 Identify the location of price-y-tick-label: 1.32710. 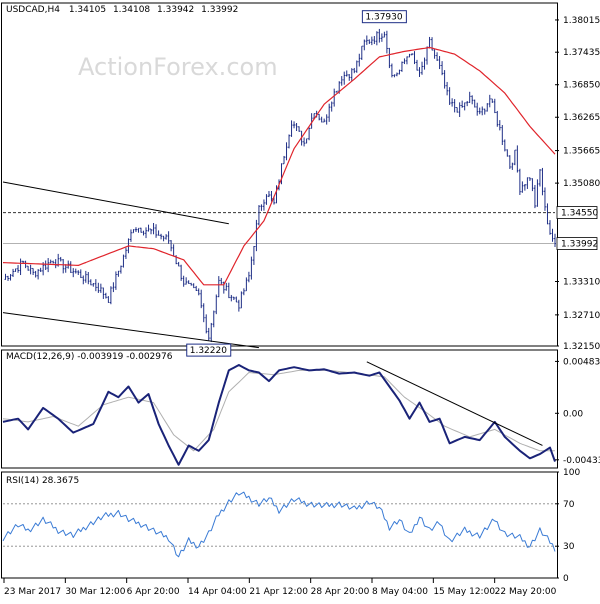
(581, 316).